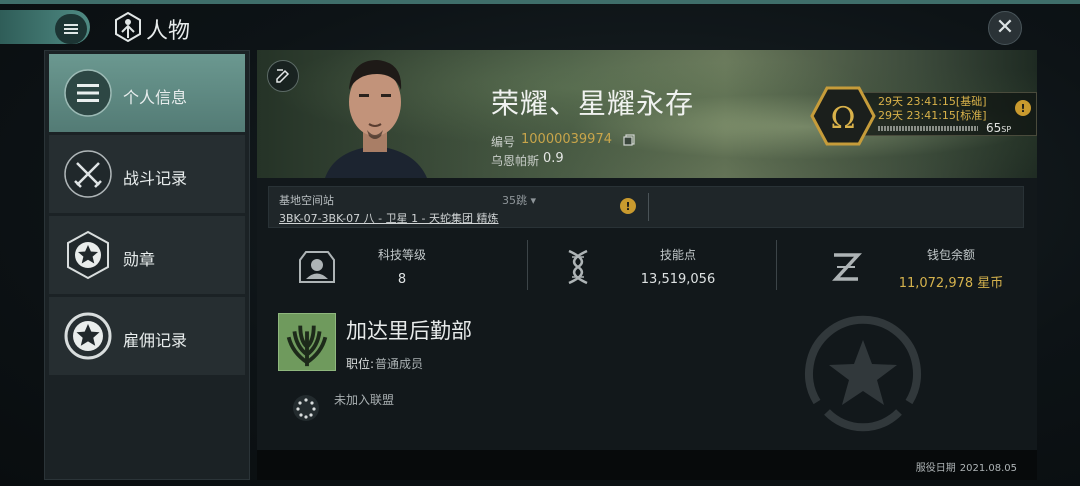 The image size is (1080, 486). Describe the element at coordinates (540, 2) in the screenshot. I see `top-accent-line` at that location.